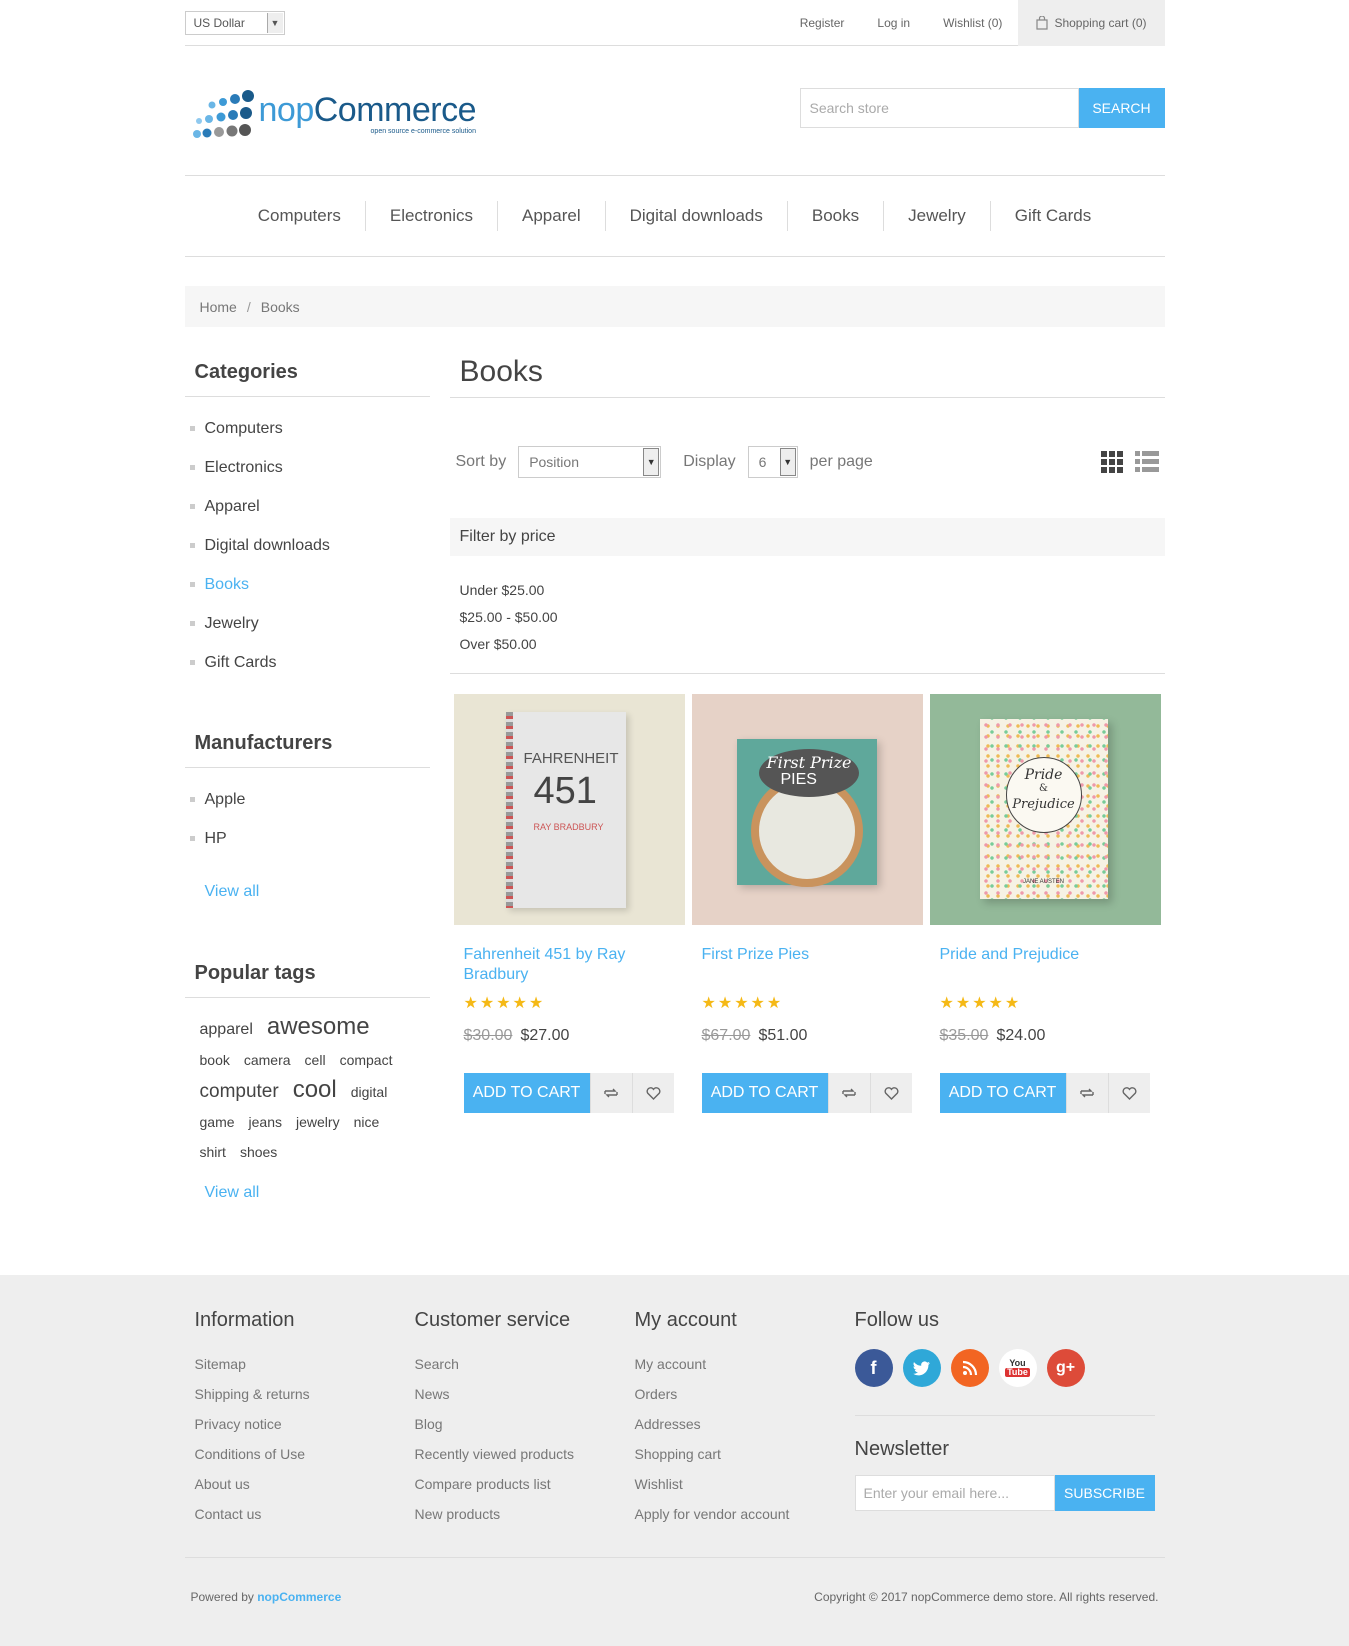 This screenshot has width=1349, height=1646. What do you see at coordinates (300, 1484) in the screenshot?
I see `footer-link: About us` at bounding box center [300, 1484].